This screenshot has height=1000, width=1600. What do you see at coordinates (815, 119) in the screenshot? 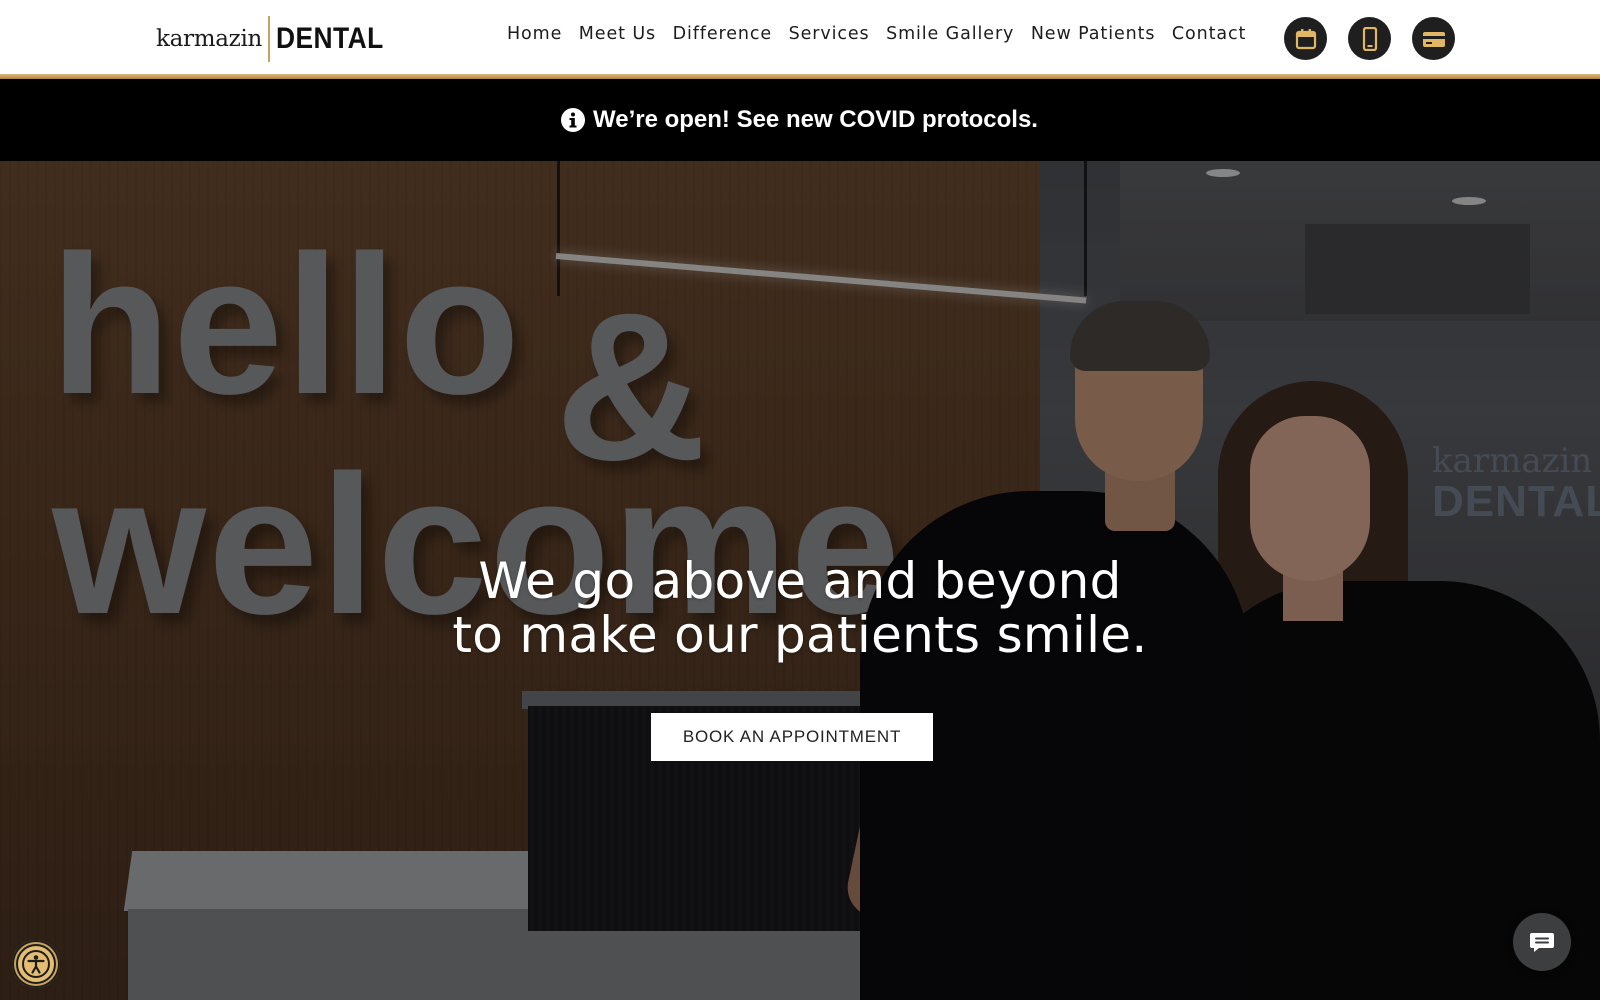
I see `announcement-text: We’re open! See new COVID protocols.` at bounding box center [815, 119].